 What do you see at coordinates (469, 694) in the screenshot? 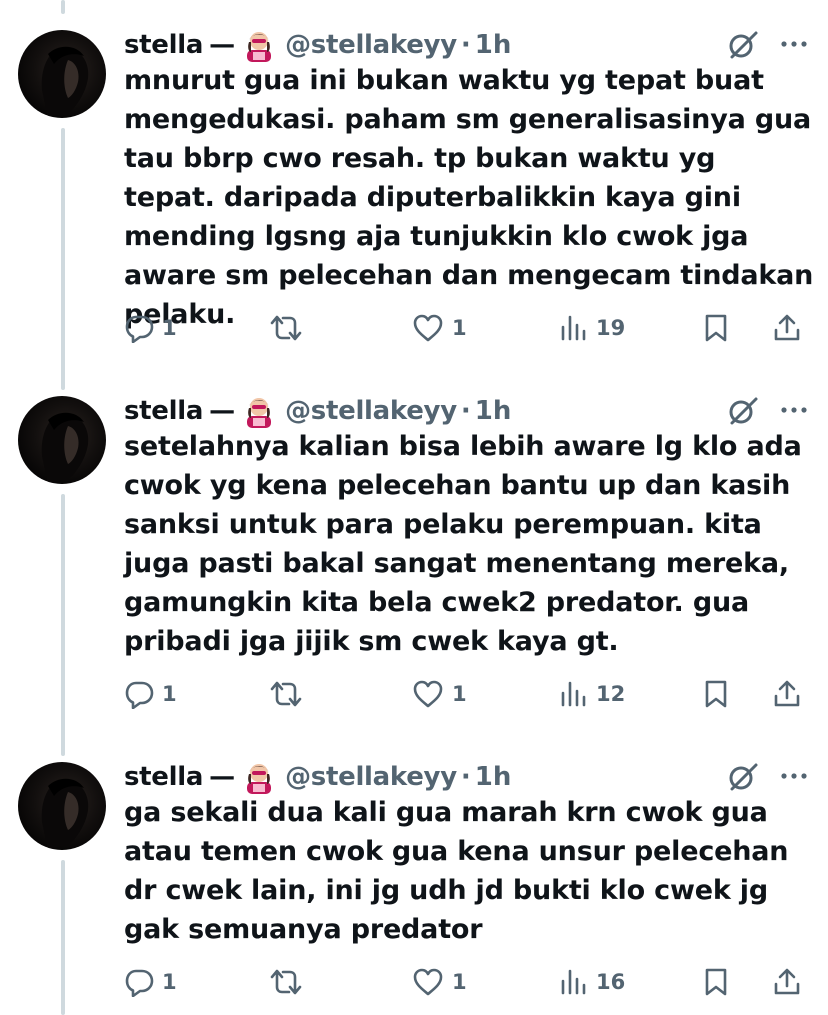
I see `action-bar: 1 1 12` at bounding box center [469, 694].